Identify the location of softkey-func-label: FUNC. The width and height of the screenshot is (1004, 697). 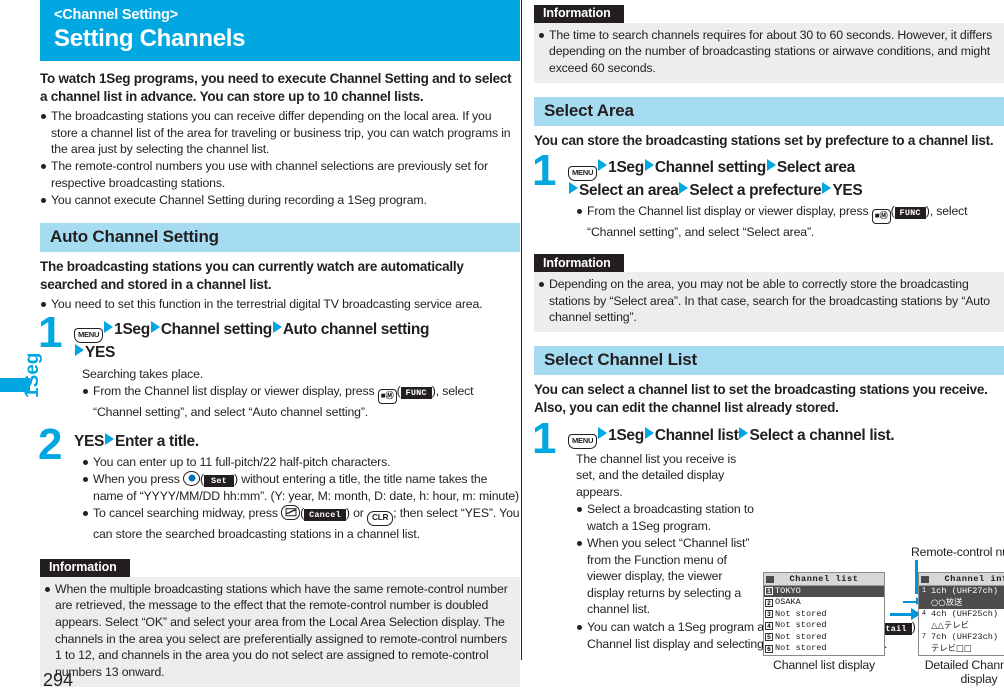
(416, 393).